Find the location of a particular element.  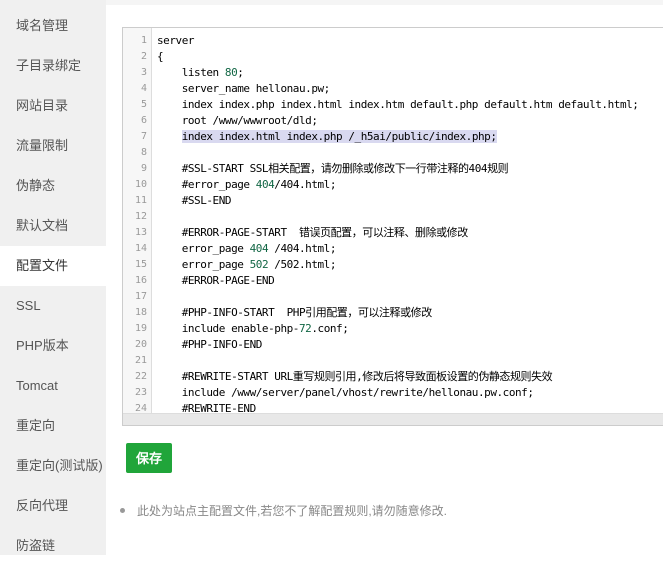

code-line: 13 #ERROR-PAGE-START 错误页配置，可以注释、删除或修改 is located at coordinates (399, 233).